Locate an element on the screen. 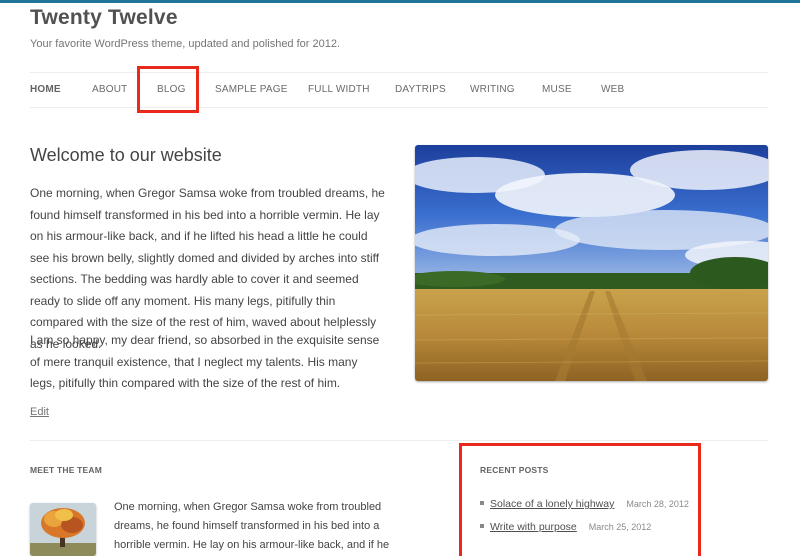 The height and width of the screenshot is (556, 800). nav-writing: WRITING is located at coordinates (492, 89).